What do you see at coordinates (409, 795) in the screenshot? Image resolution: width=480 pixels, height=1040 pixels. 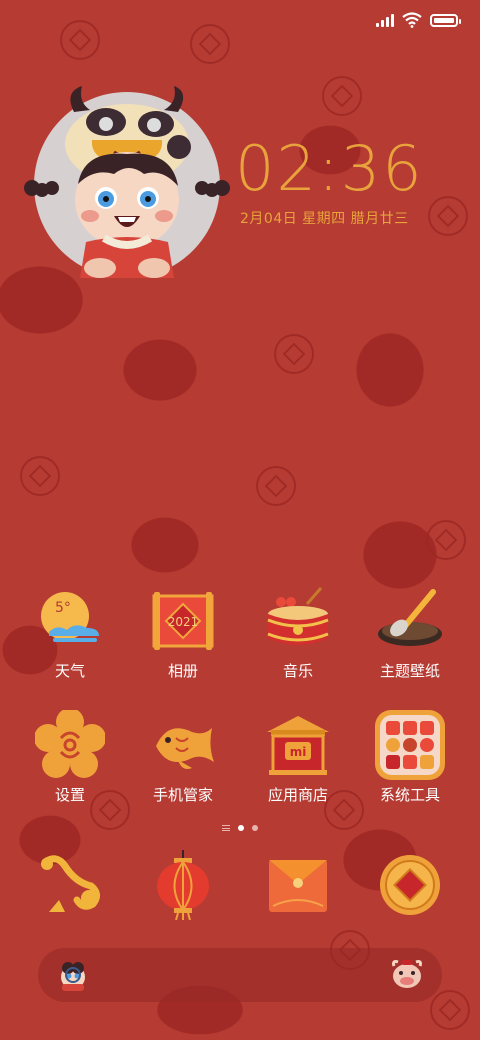 I see `app-label: 系统工具` at bounding box center [409, 795].